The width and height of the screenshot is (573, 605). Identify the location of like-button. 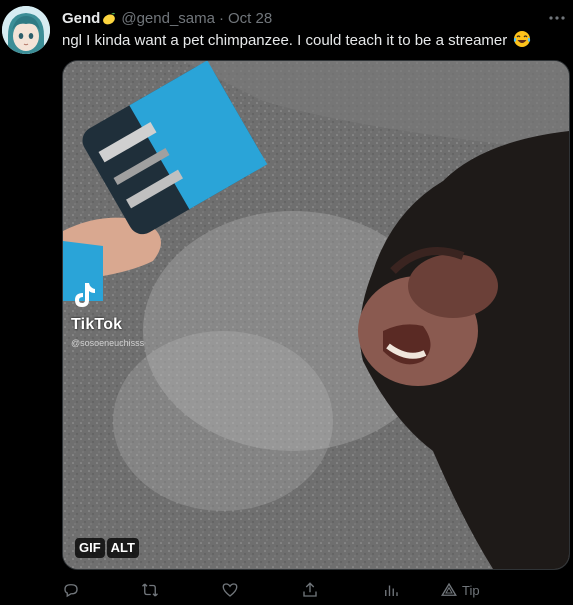
(230, 590).